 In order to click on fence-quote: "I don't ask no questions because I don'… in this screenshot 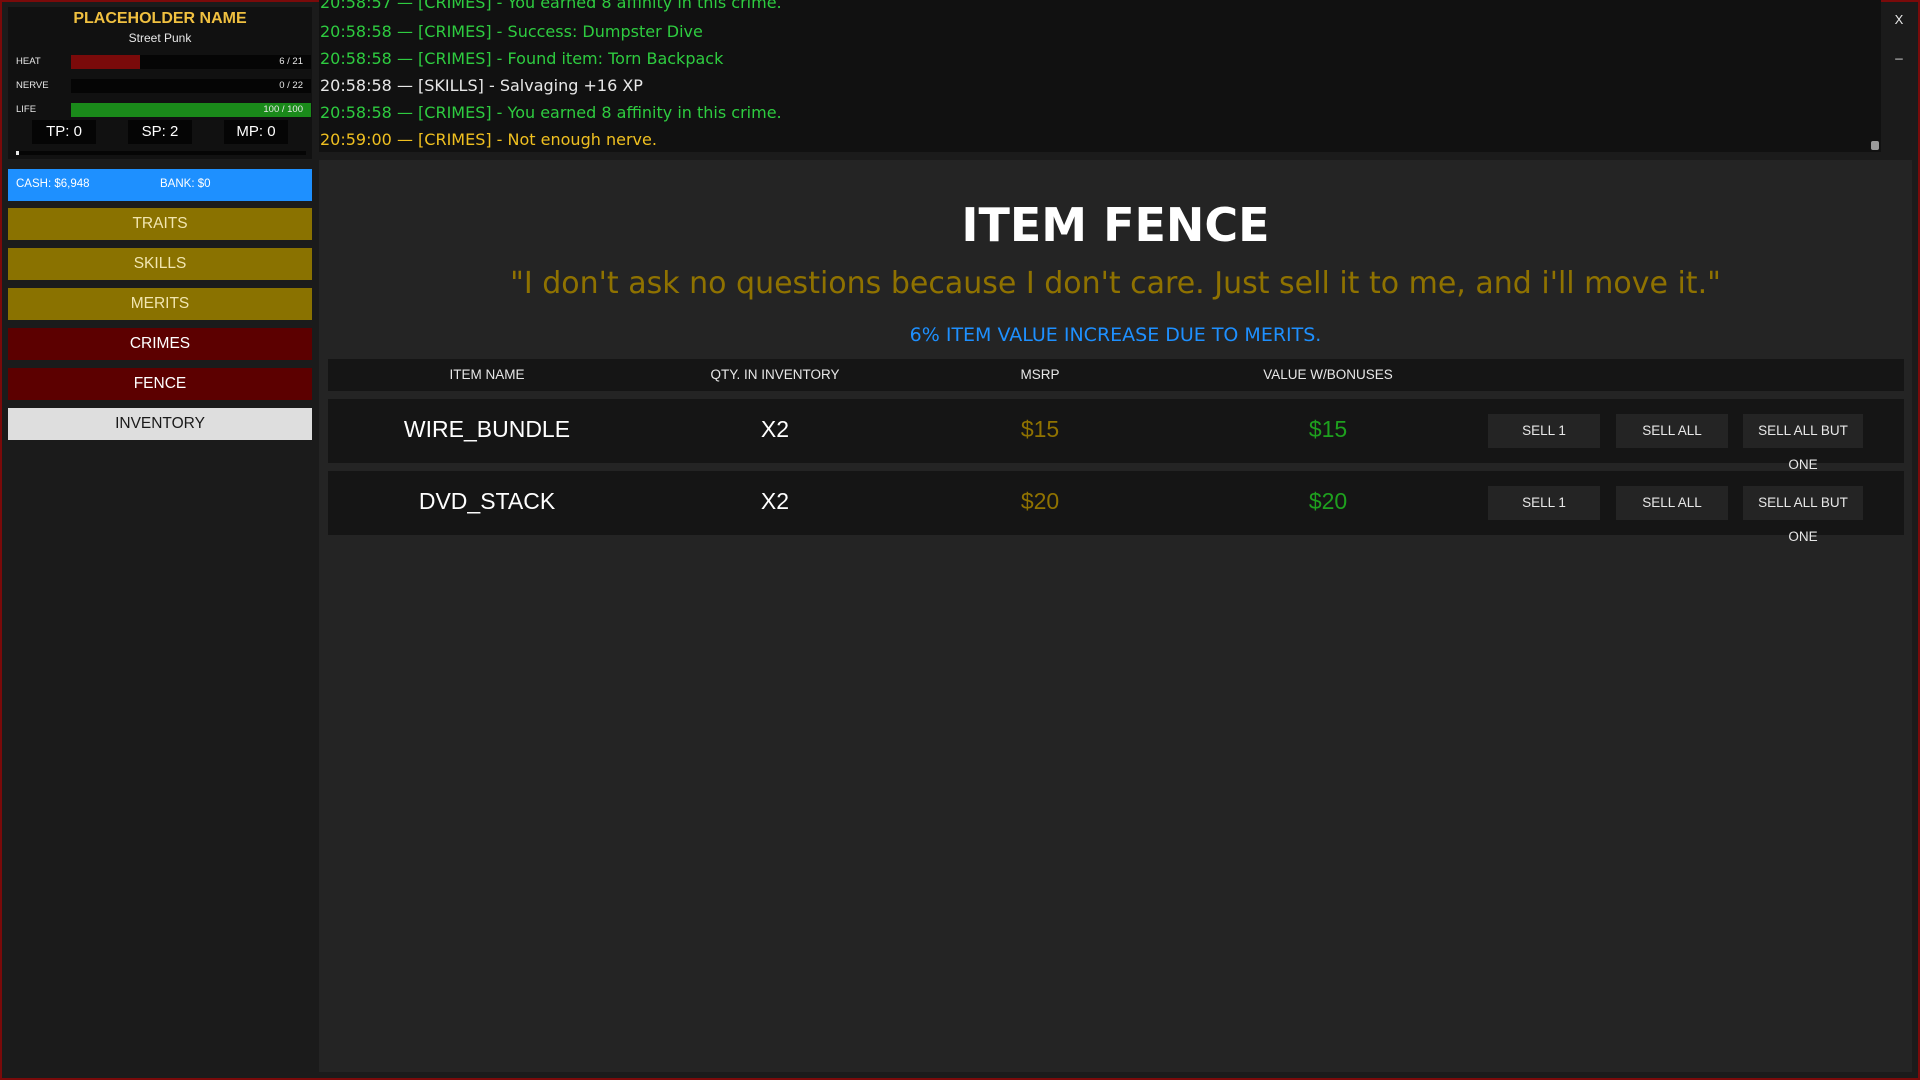, I will do `click(1115, 283)`.